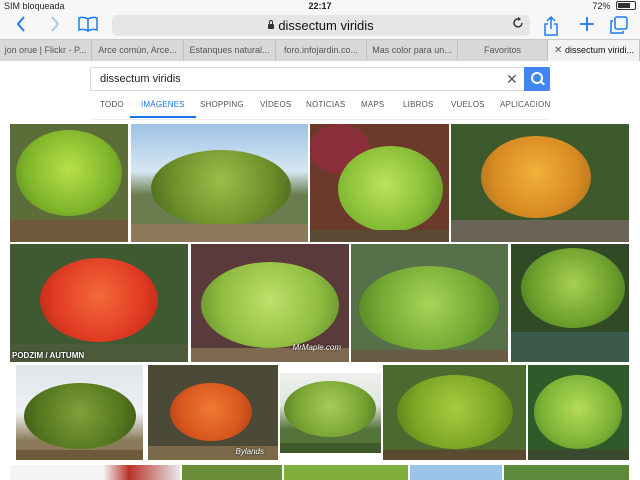 This screenshot has height=480, width=640. I want to click on chevron-right-icon, so click(55, 26).